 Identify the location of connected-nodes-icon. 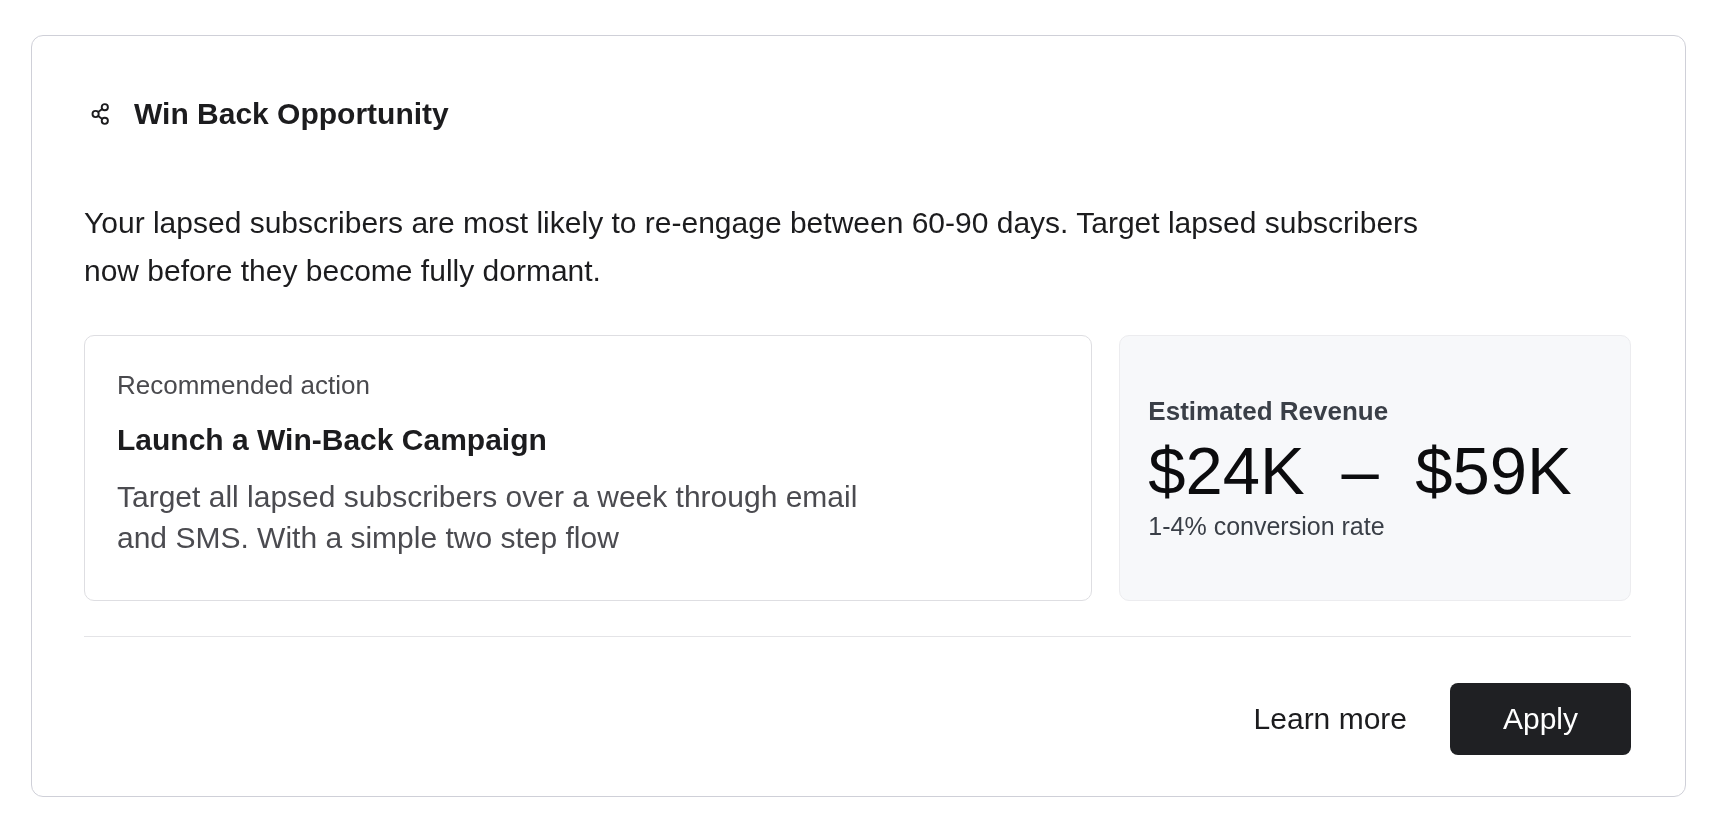
(101, 114).